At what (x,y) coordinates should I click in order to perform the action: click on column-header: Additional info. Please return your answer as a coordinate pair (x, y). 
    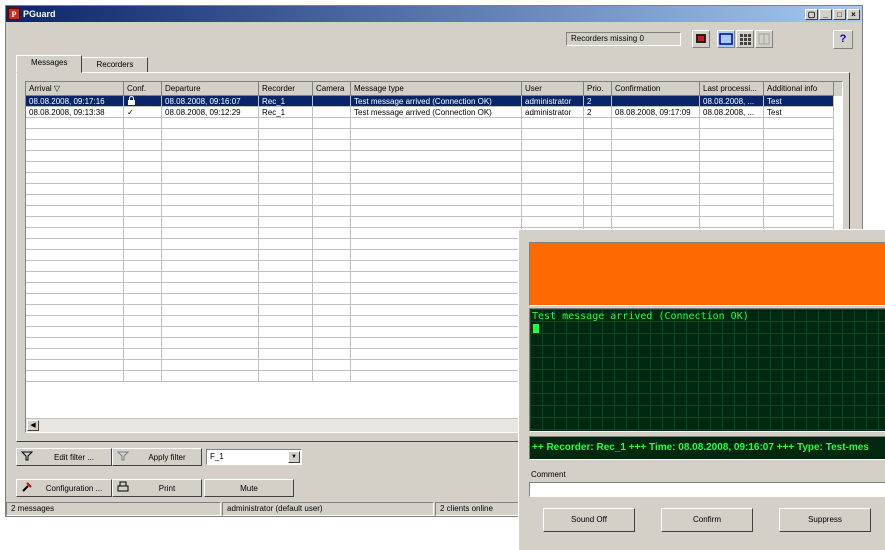
    Looking at the image, I should click on (799, 89).